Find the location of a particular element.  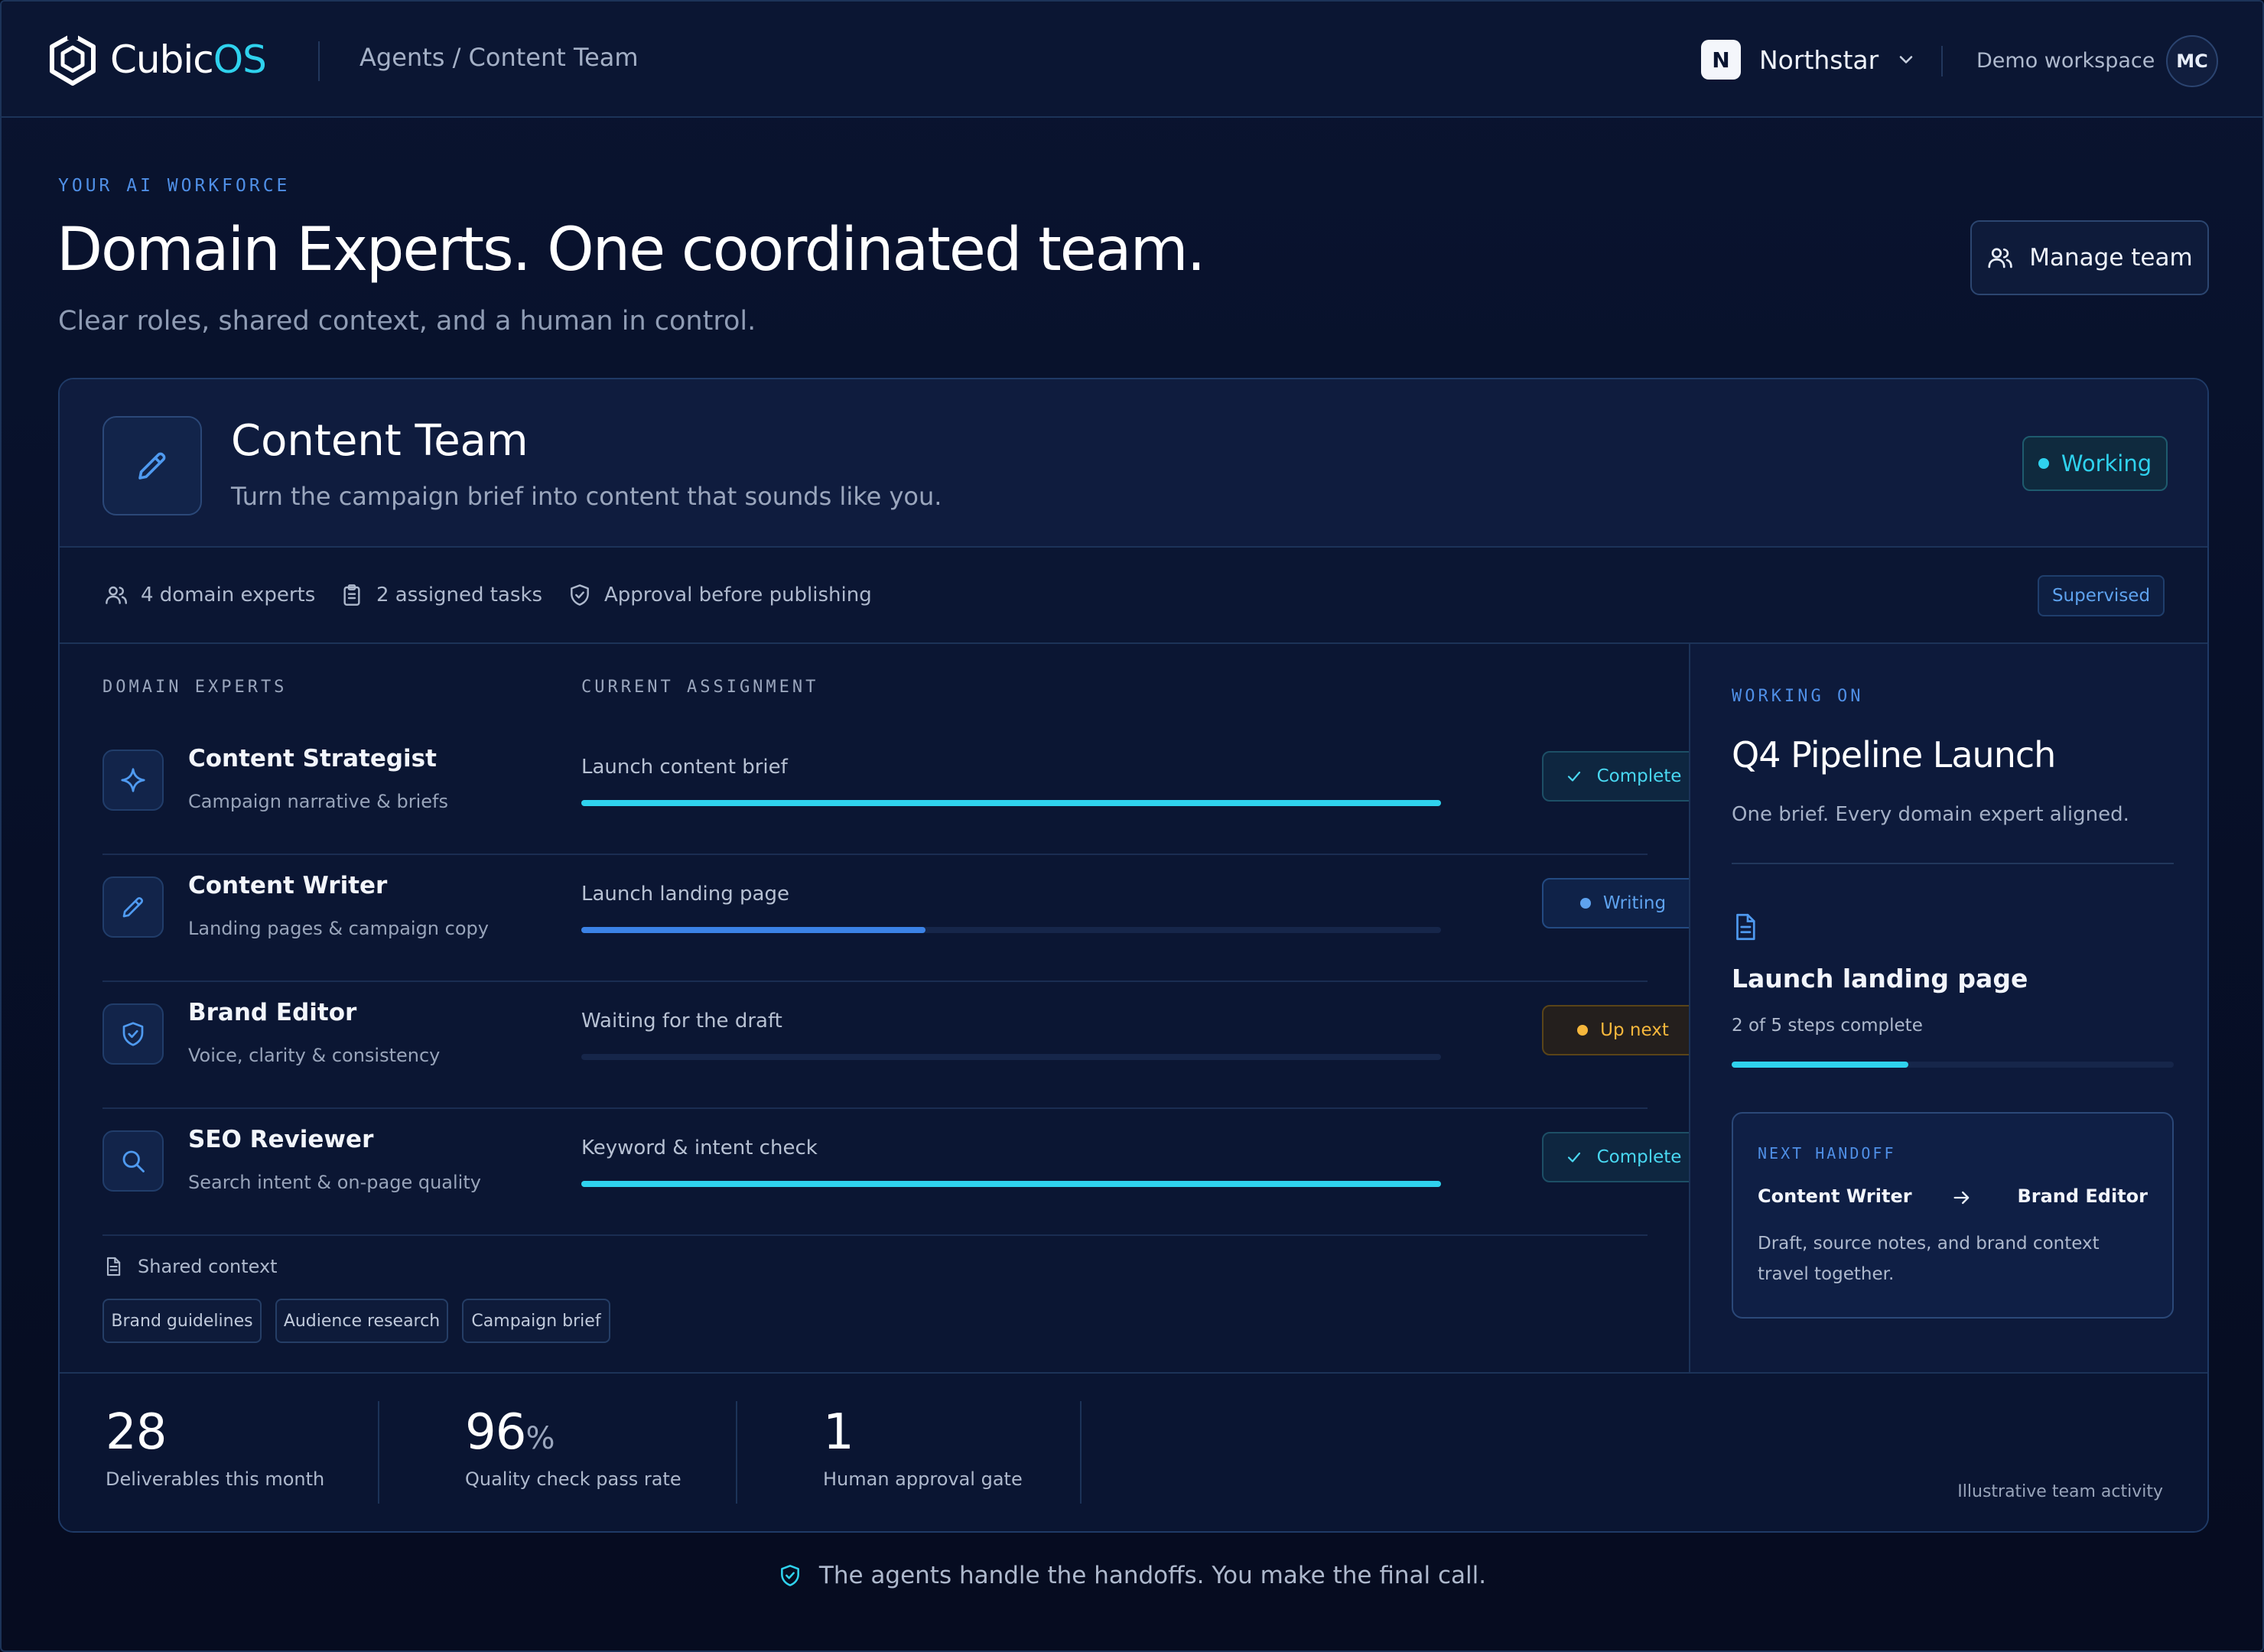

stat-approval-gate: 1 Human approval gate is located at coordinates (923, 1447).